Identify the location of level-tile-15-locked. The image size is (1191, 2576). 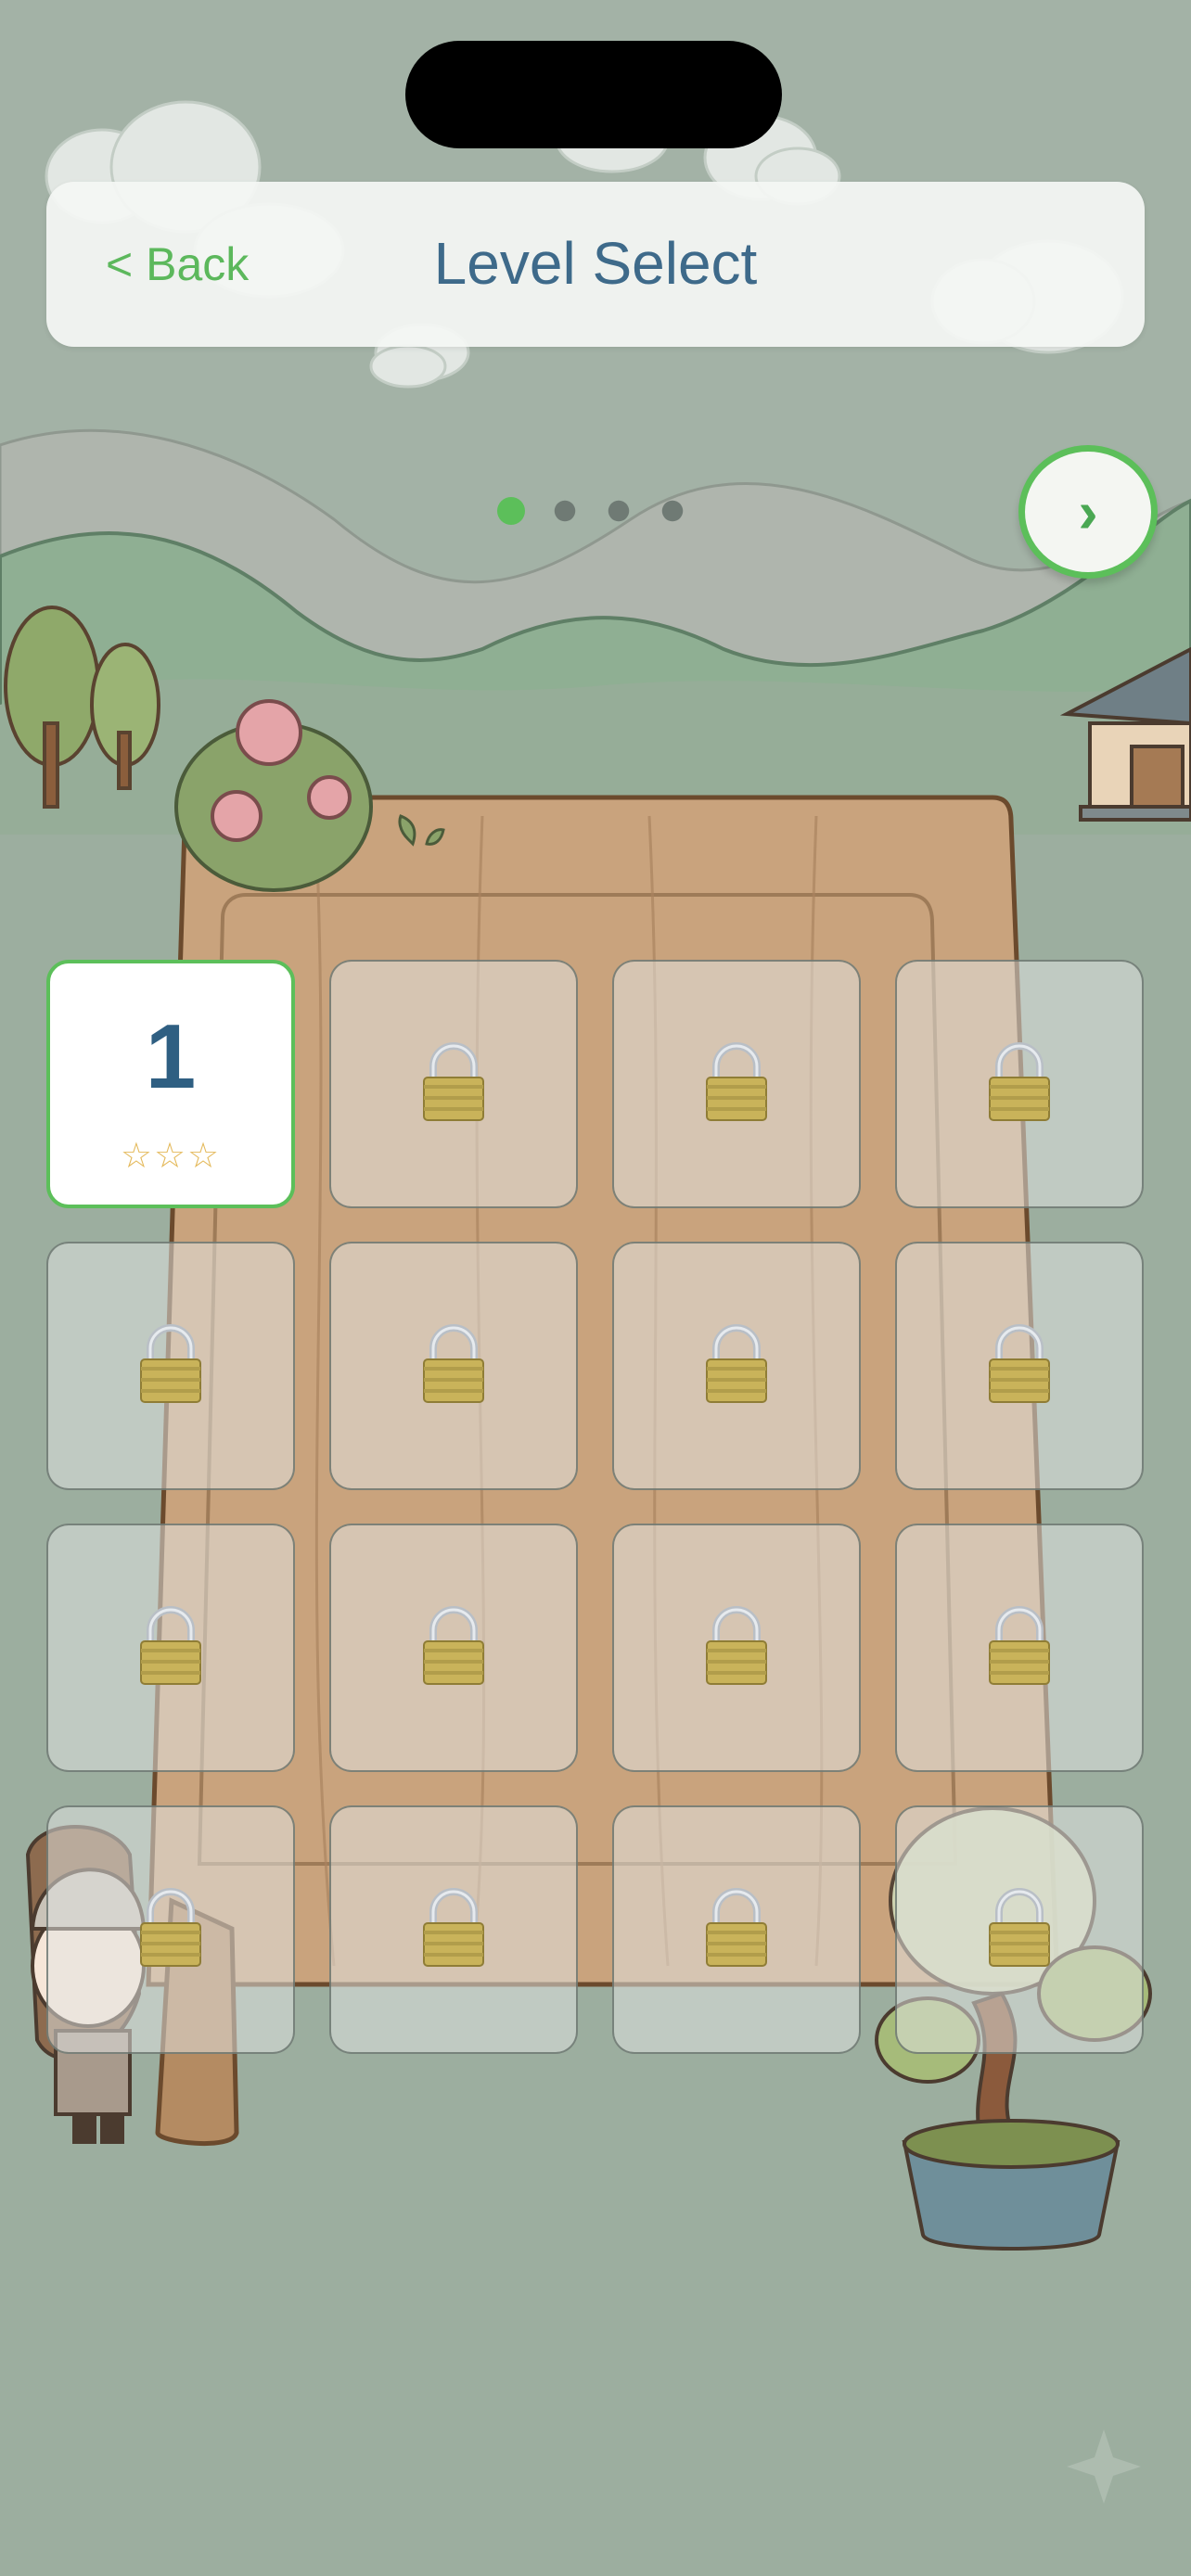
(736, 1929).